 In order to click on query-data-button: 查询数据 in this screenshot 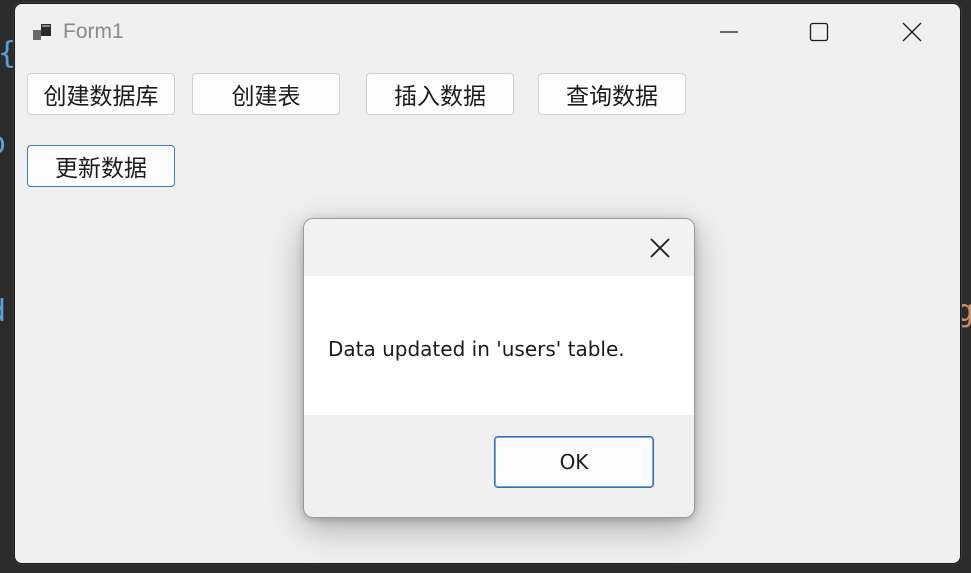, I will do `click(612, 94)`.